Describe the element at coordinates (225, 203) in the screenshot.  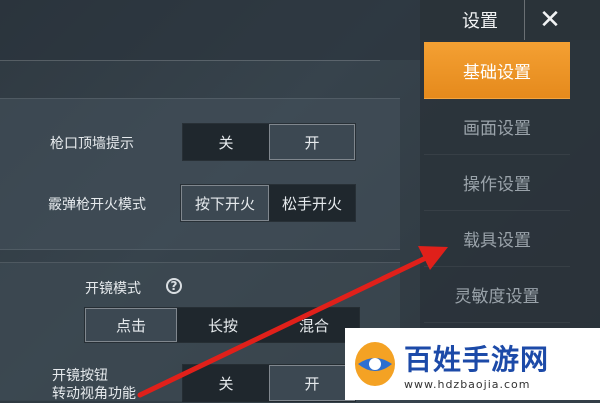
I see `press-fire-button: 按下开火` at that location.